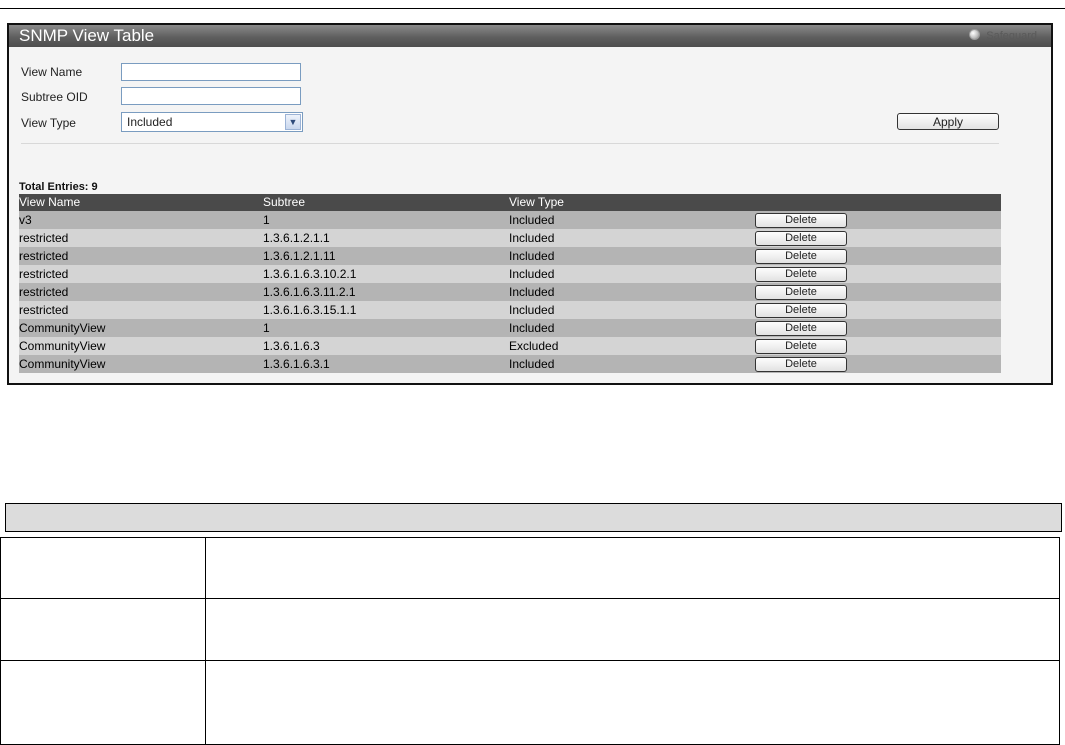  Describe the element at coordinates (211, 72) in the screenshot. I see `view-name-input` at that location.